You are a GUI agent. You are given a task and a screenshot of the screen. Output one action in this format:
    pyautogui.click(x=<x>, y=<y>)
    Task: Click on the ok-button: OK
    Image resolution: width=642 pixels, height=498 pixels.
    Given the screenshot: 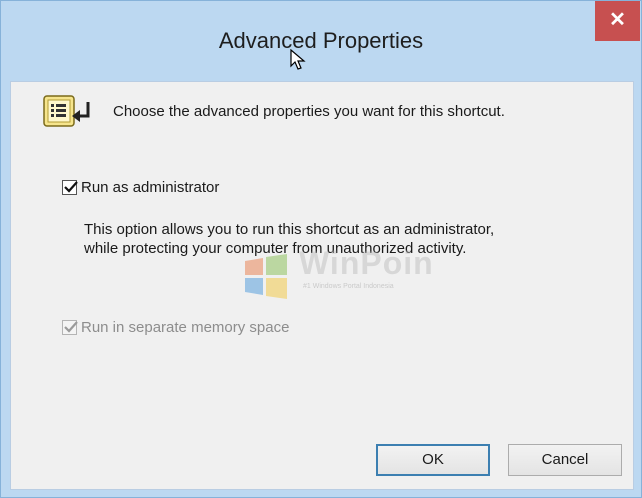 What is the action you would take?
    pyautogui.click(x=433, y=460)
    